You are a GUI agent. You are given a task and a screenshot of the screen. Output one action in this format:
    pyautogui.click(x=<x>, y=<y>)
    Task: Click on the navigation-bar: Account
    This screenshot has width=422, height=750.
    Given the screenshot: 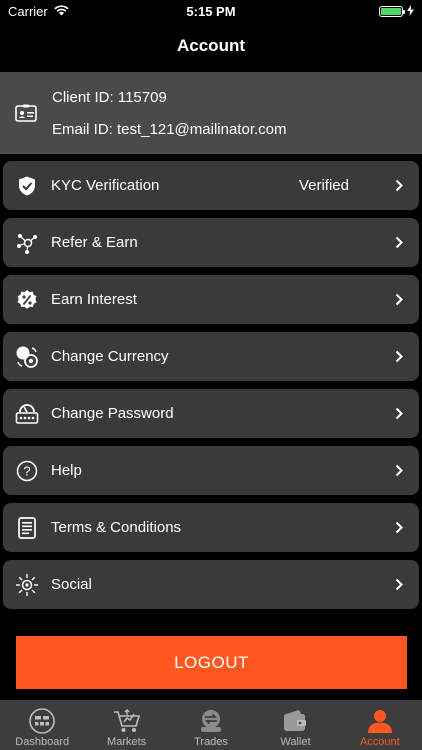 What is the action you would take?
    pyautogui.click(x=211, y=46)
    